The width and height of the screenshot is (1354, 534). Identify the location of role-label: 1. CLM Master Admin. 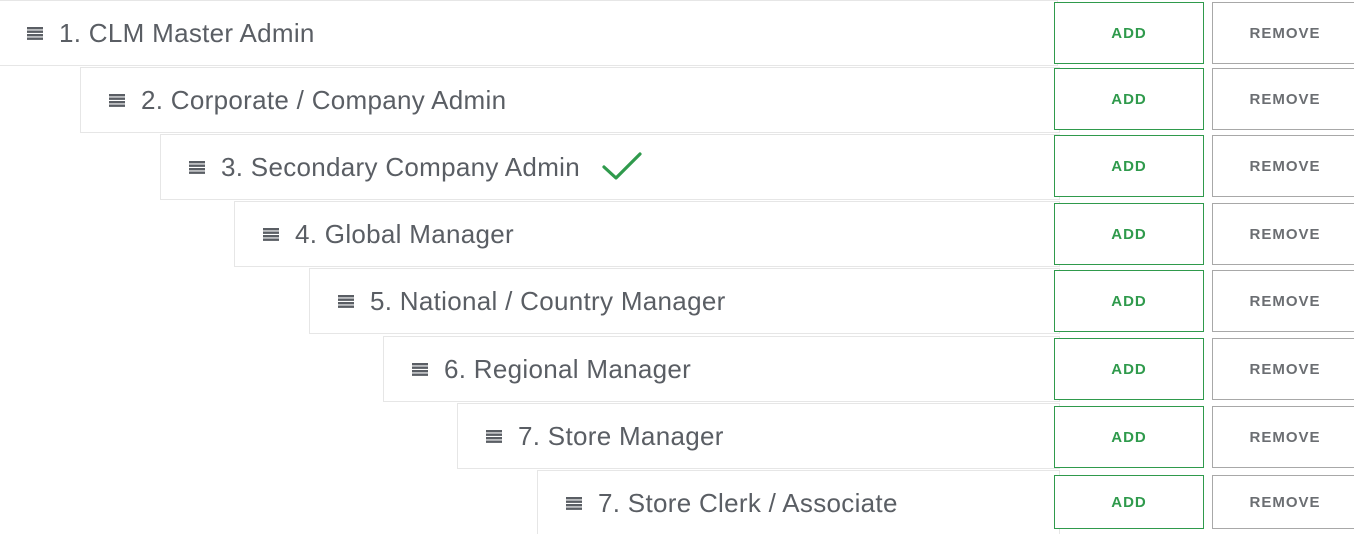
(187, 32).